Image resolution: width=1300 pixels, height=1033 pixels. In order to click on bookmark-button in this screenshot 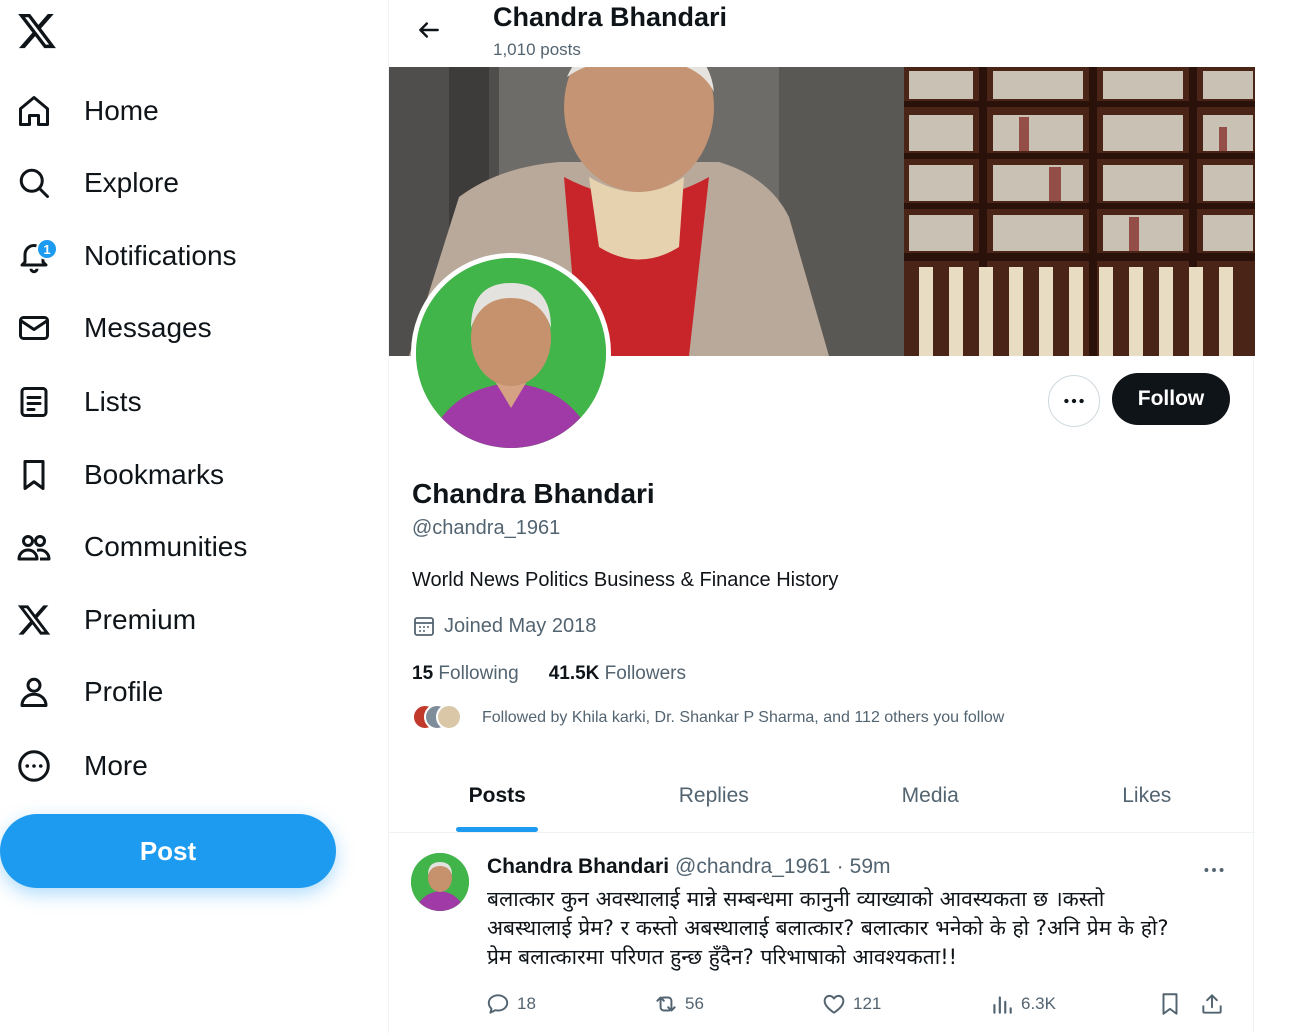, I will do `click(1170, 1004)`.